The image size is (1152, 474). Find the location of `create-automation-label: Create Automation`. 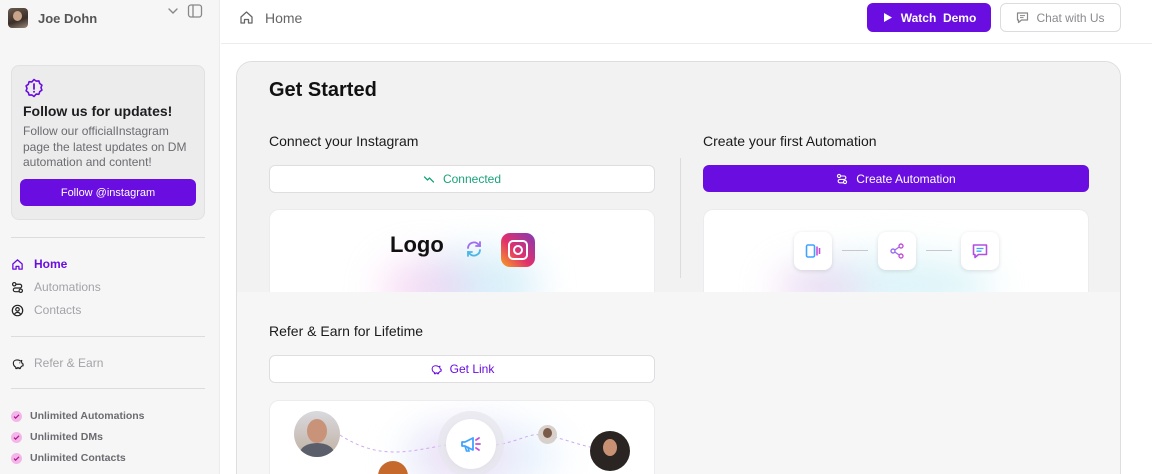

create-automation-label: Create Automation is located at coordinates (906, 178).